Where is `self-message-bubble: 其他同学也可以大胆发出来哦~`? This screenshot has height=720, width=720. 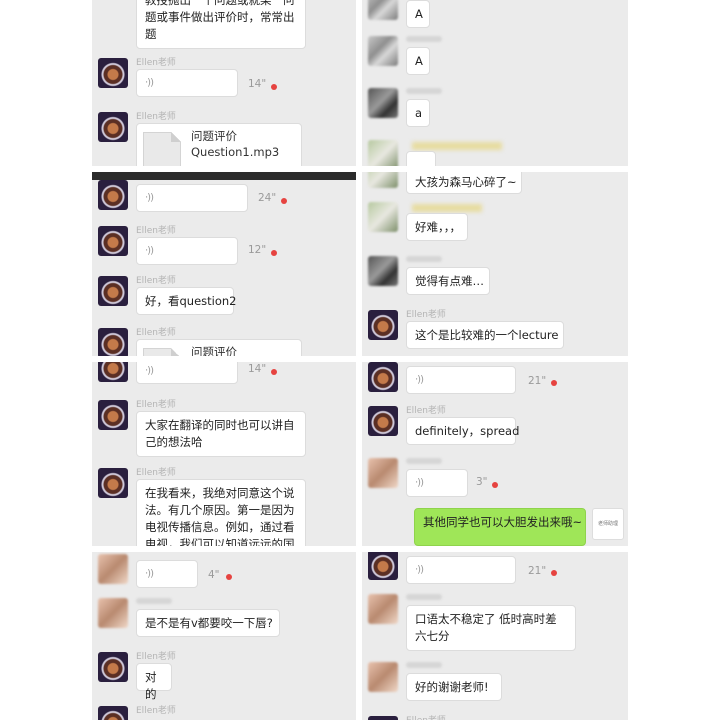
self-message-bubble: 其他同学也可以大胆发出来哦~ is located at coordinates (500, 527).